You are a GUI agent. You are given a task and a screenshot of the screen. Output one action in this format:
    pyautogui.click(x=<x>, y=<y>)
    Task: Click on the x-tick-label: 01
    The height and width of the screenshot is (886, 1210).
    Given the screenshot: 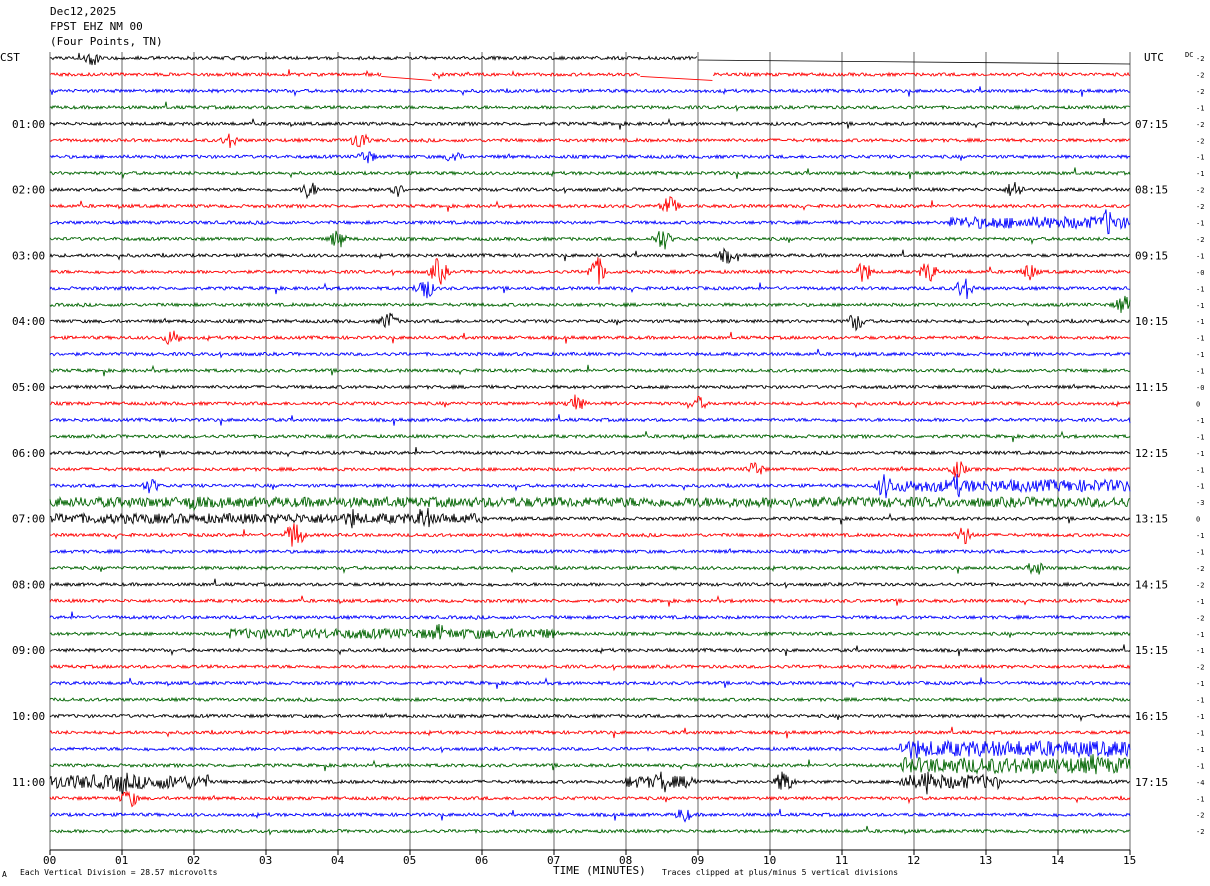 What is the action you would take?
    pyautogui.click(x=121, y=860)
    